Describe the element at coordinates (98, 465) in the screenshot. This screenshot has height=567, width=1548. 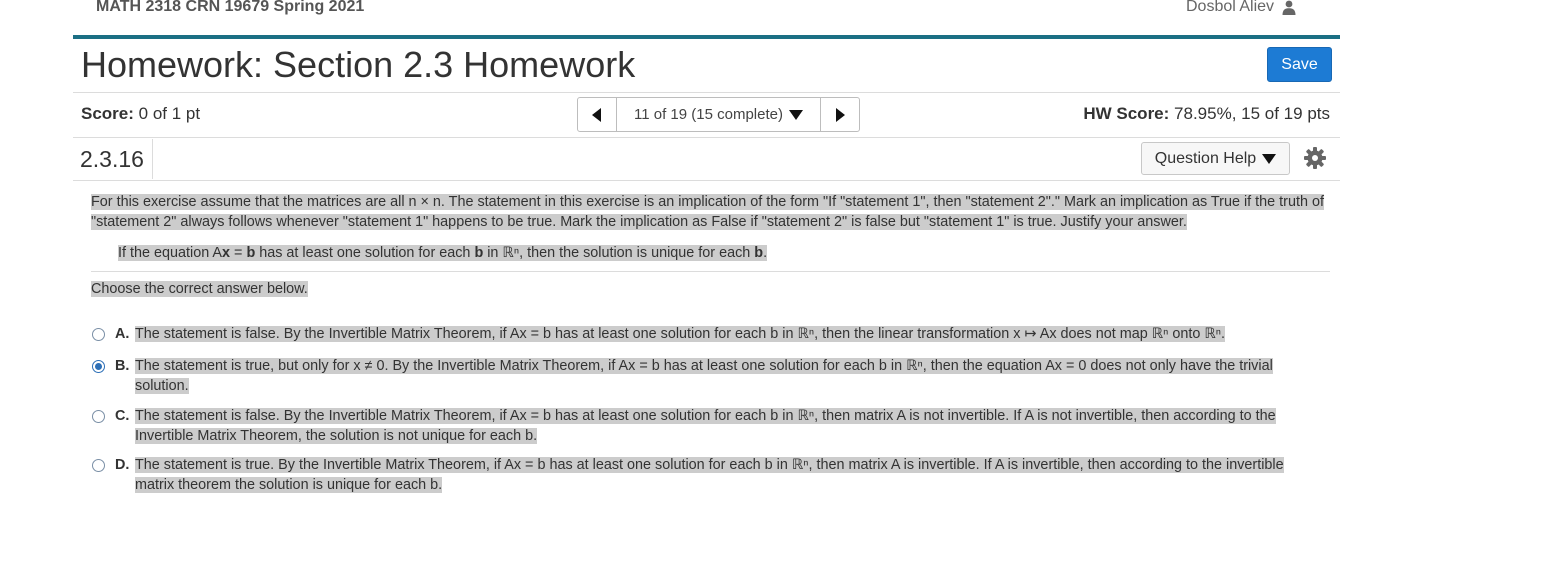
I see `radio-button-d` at that location.